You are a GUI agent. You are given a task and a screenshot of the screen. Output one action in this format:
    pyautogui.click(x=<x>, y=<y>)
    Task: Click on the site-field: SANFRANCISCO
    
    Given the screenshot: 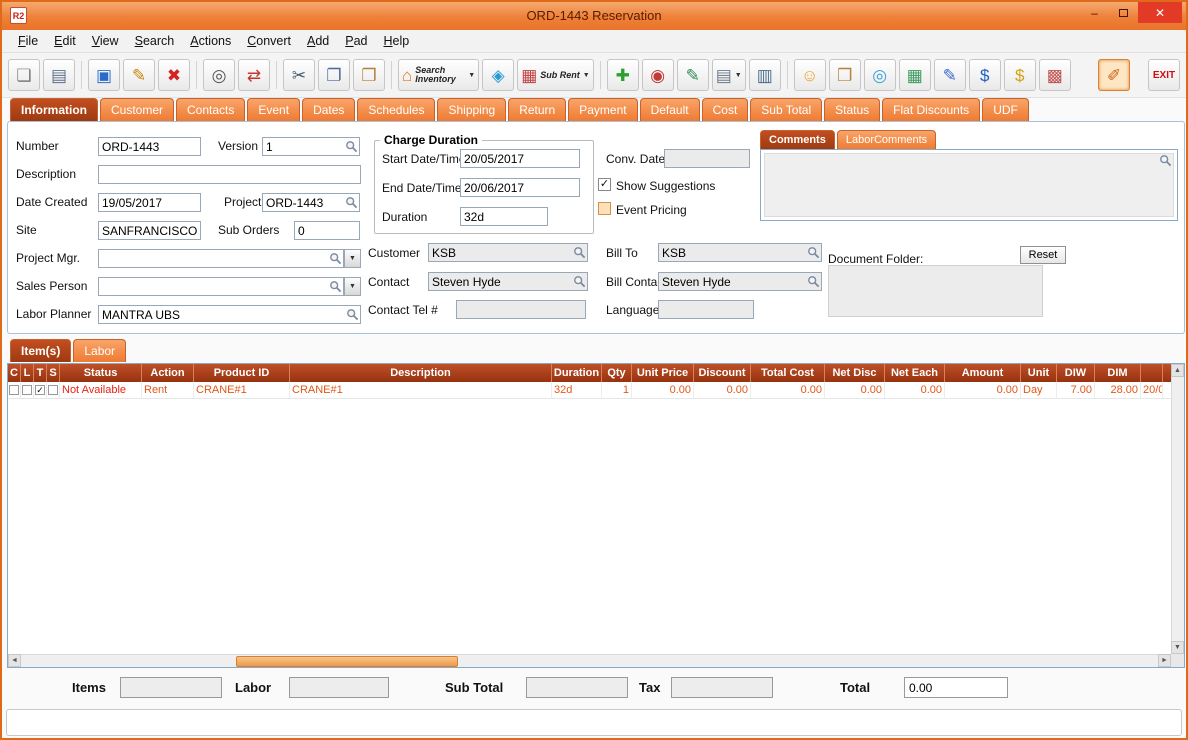 What is the action you would take?
    pyautogui.click(x=149, y=230)
    